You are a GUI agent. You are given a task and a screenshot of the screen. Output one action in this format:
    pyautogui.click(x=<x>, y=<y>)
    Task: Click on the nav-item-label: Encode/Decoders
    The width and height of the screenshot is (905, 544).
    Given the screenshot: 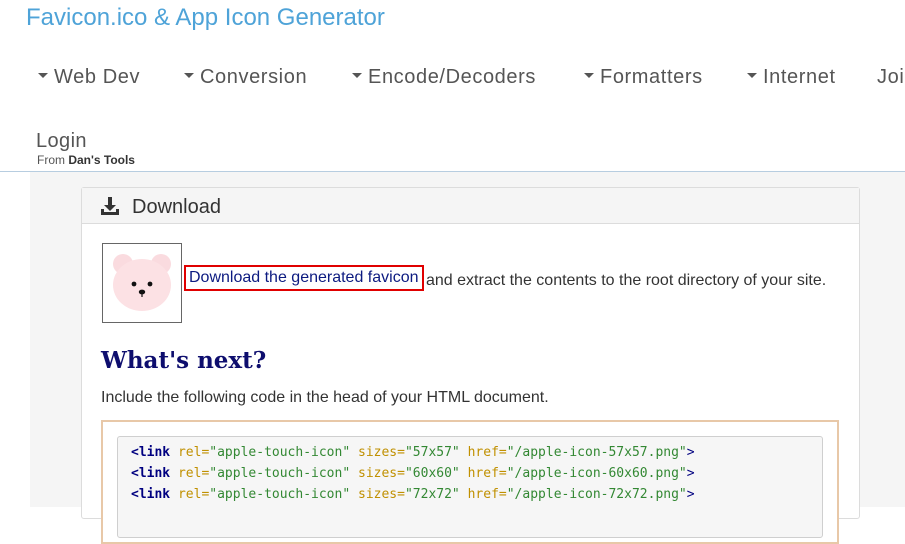 What is the action you would take?
    pyautogui.click(x=452, y=77)
    